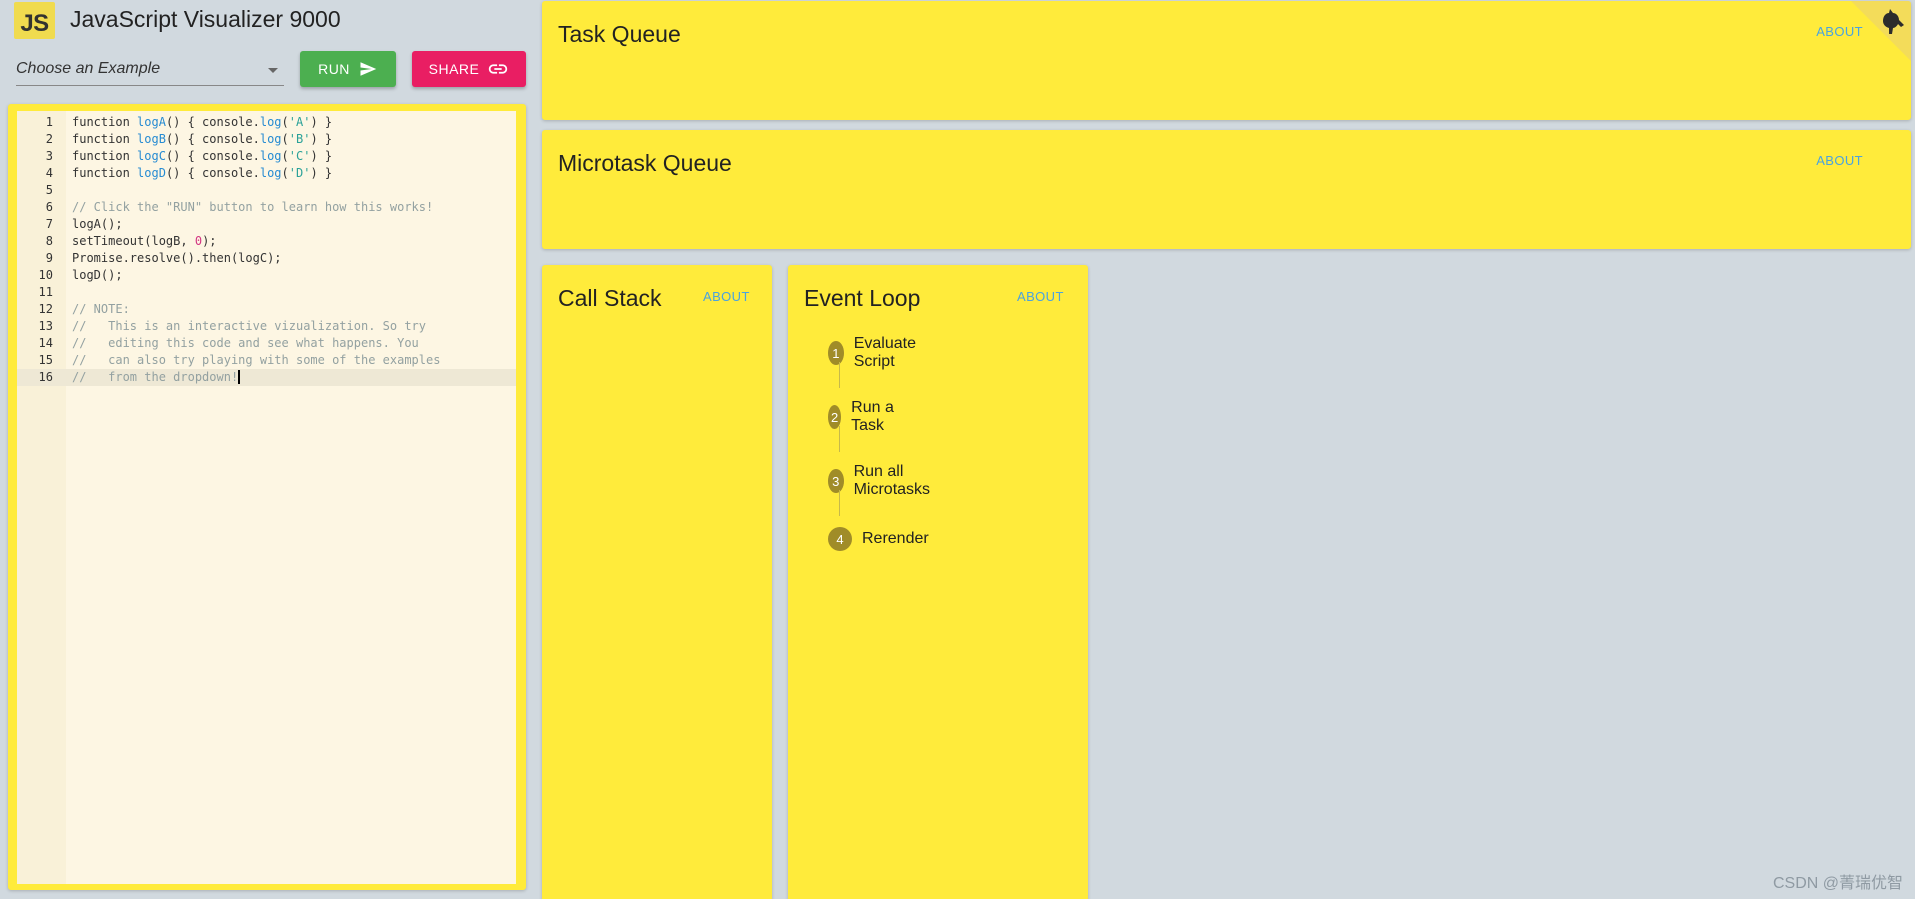 The image size is (1915, 899). I want to click on code-text: function logC() { console.log('C') }, so click(192, 156).